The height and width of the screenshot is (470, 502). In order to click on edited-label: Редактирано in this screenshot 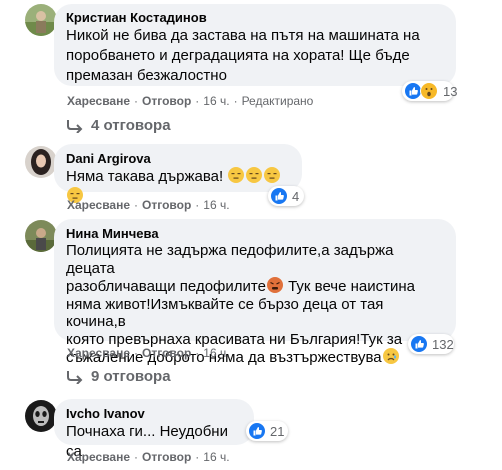, I will do `click(277, 101)`.